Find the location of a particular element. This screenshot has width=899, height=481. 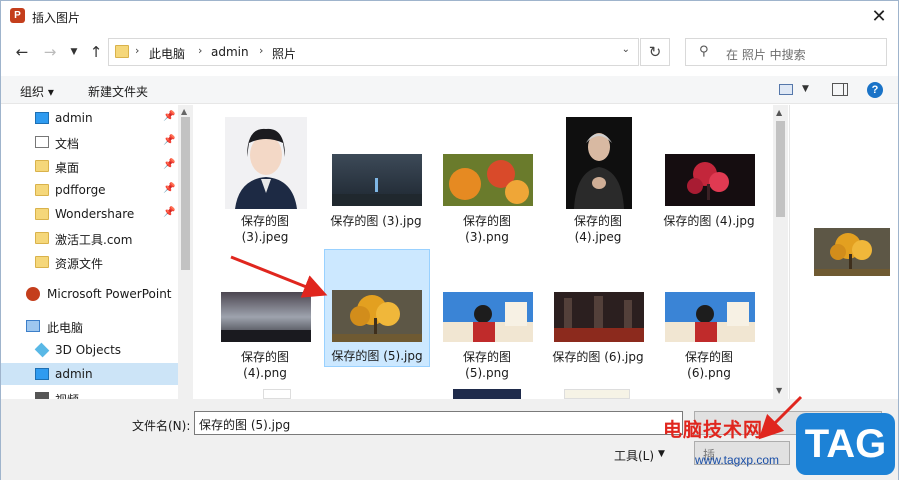

scroll-down-icon: ▼ is located at coordinates (779, 390).